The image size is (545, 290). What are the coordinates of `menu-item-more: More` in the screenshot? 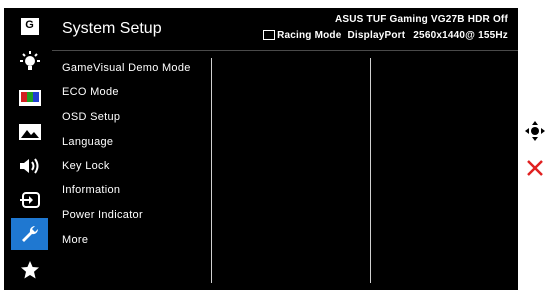 It's located at (75, 240).